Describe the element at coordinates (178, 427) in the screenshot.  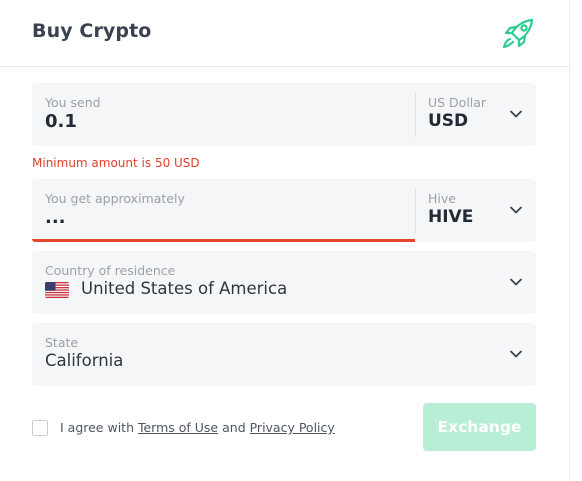
I see `terms-of-use-link: Terms of Use` at that location.